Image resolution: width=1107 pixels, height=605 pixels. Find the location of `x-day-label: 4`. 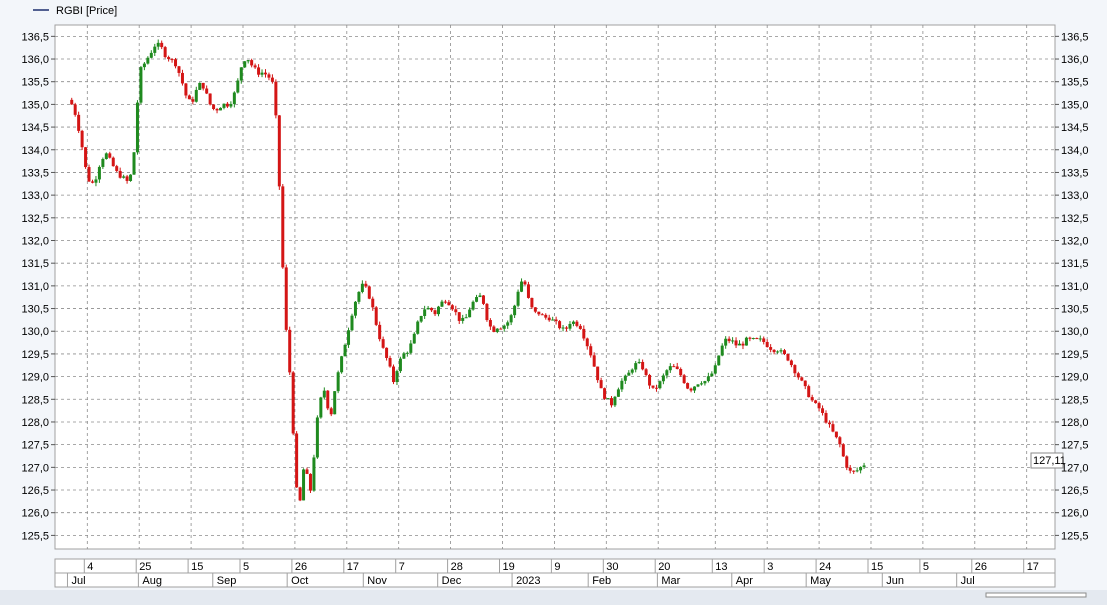

x-day-label: 4 is located at coordinates (90, 567).